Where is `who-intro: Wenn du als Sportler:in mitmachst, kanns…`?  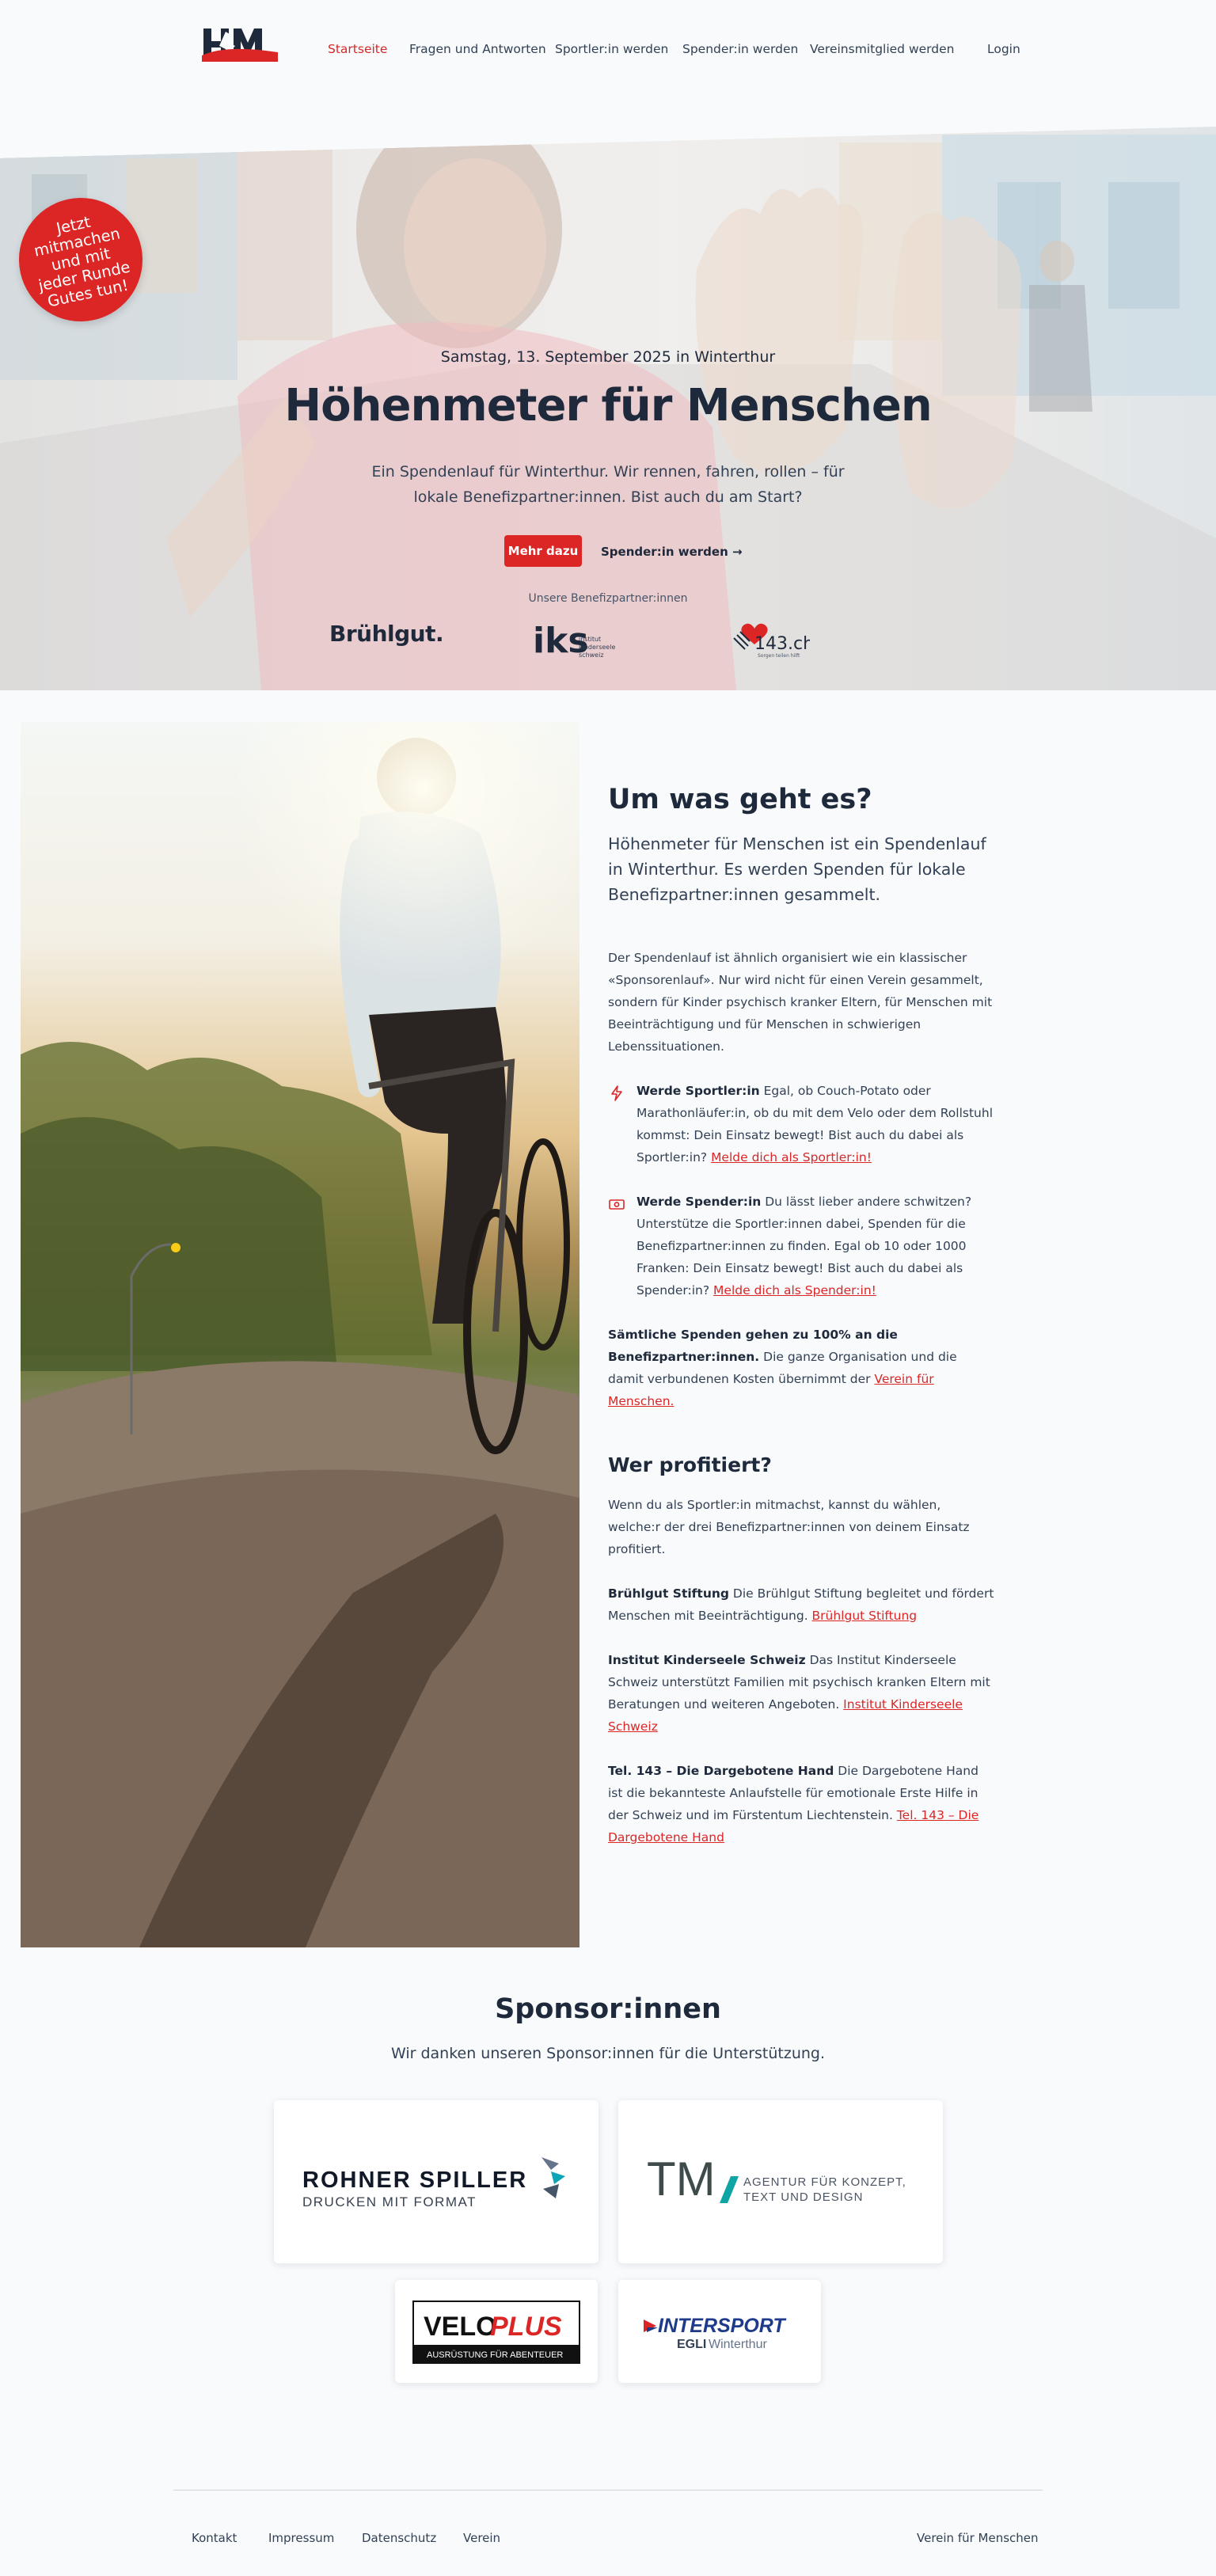
who-intro: Wenn du als Sportler:in mitmachst, kanns… is located at coordinates (789, 1527).